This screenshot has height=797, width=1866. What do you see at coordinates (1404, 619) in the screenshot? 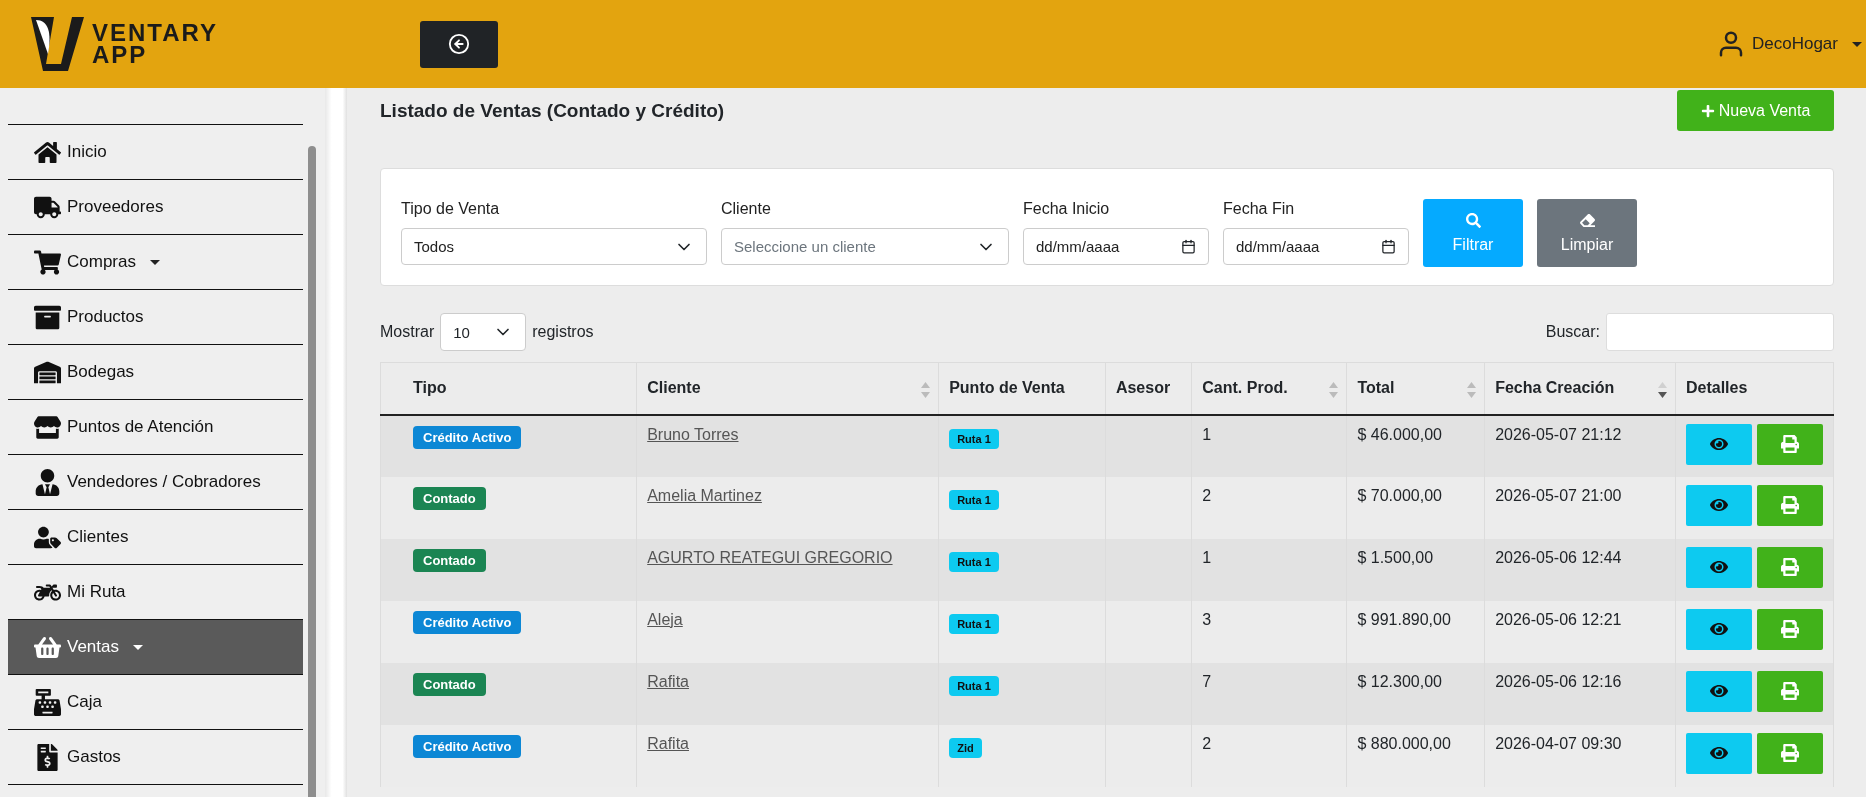
I see `table-cell: $ 991.890,00` at bounding box center [1404, 619].